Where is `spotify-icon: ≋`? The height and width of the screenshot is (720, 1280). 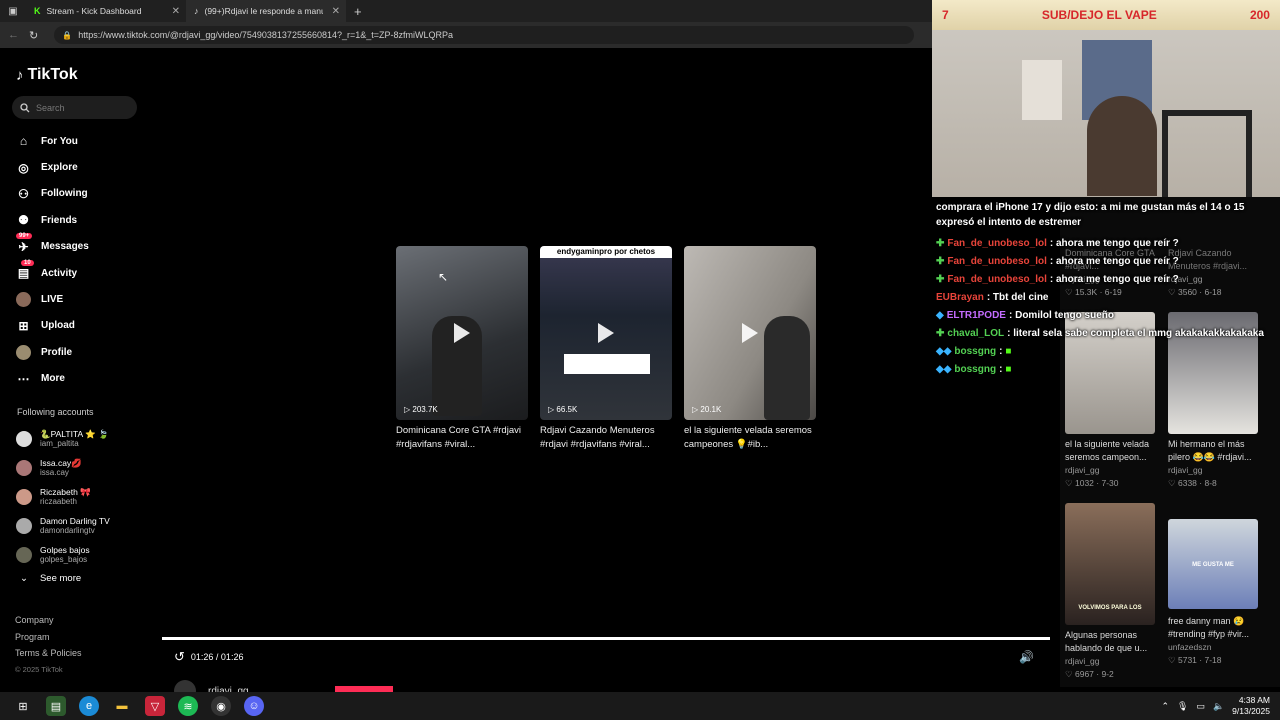 spotify-icon: ≋ is located at coordinates (188, 706).